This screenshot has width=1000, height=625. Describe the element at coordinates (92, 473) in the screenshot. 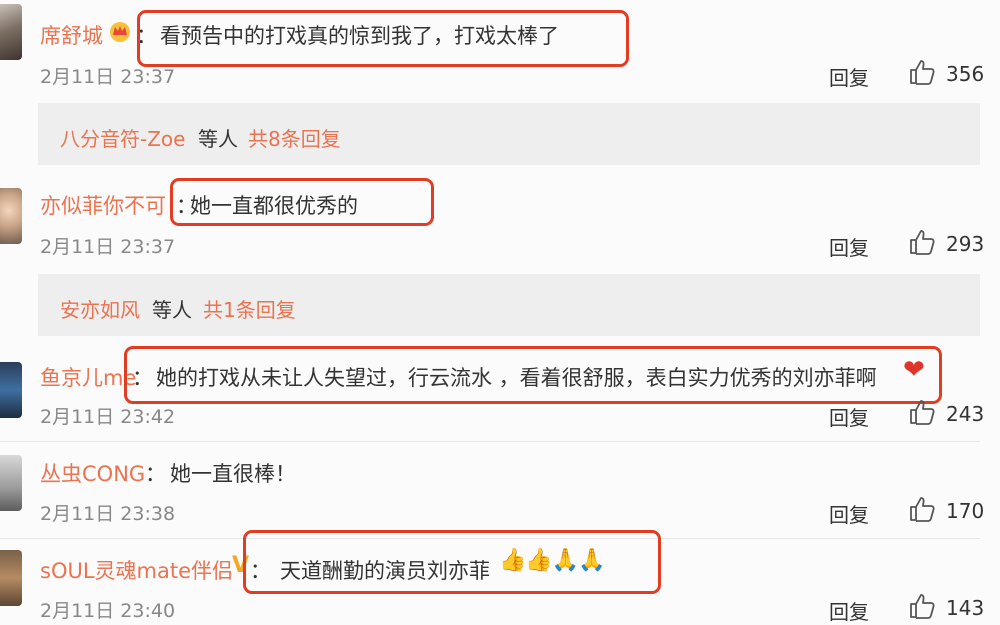

I see `comment-username: 丛虫CONG` at that location.